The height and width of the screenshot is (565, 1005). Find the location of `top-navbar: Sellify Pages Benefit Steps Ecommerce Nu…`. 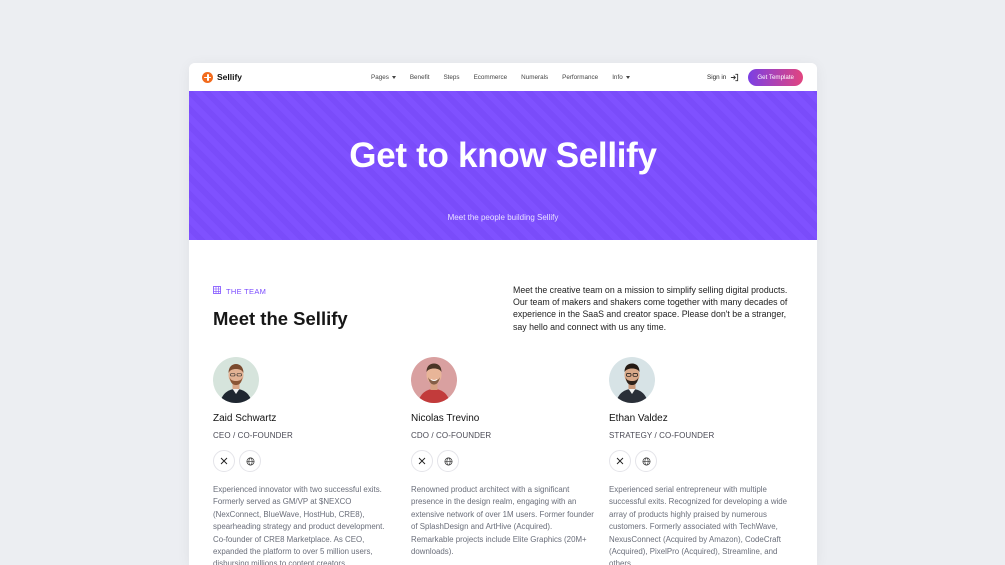

top-navbar: Sellify Pages Benefit Steps Ecommerce Nu… is located at coordinates (503, 77).